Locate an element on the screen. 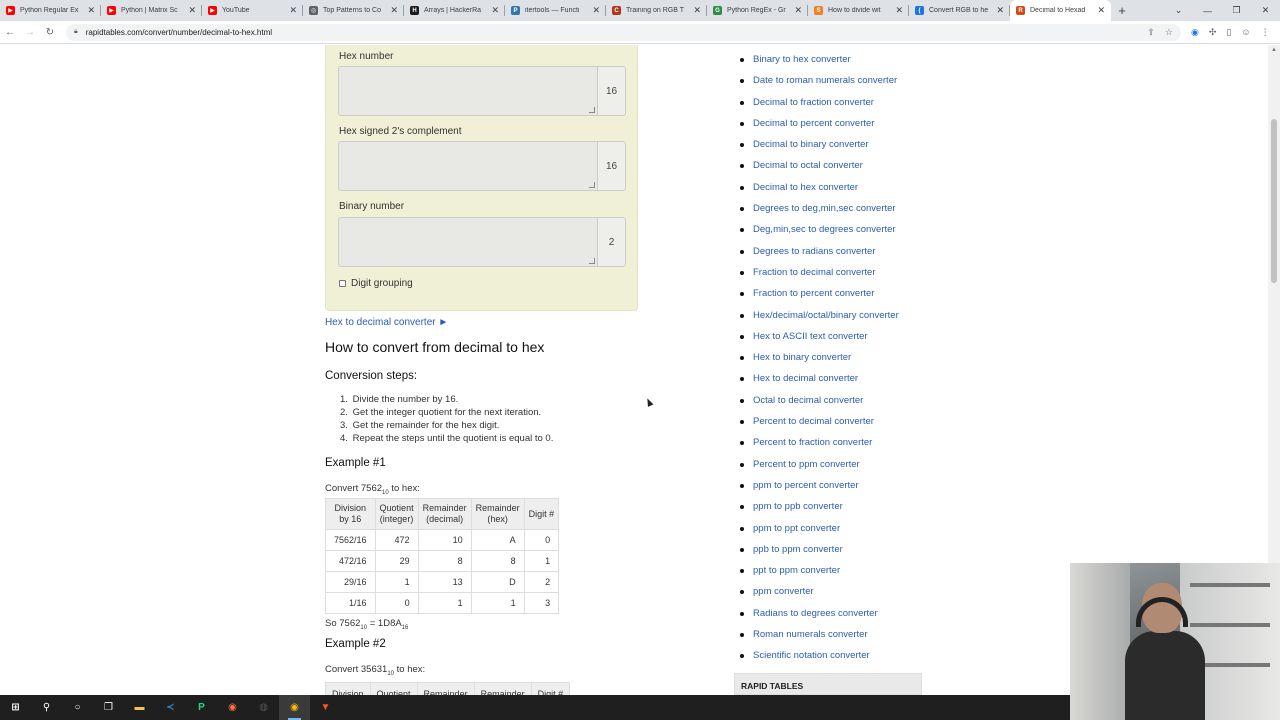 Image resolution: width=1280 pixels, height=720 pixels. browser-tab: G Python RegEx - Gr ✕ is located at coordinates (757, 10).